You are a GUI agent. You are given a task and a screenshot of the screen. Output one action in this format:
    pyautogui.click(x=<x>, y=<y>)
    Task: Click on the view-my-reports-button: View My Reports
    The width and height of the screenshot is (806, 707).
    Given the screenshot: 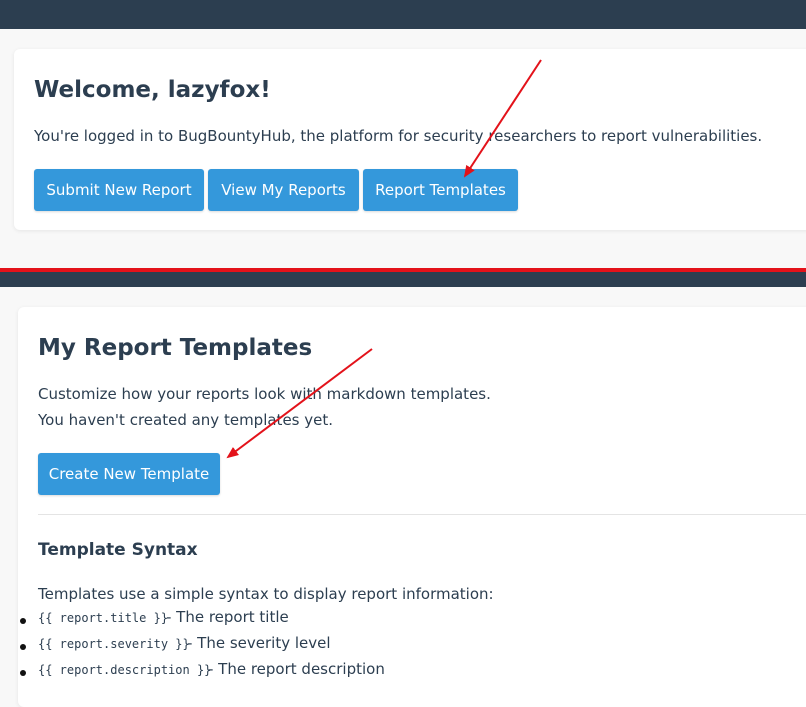 What is the action you would take?
    pyautogui.click(x=283, y=190)
    